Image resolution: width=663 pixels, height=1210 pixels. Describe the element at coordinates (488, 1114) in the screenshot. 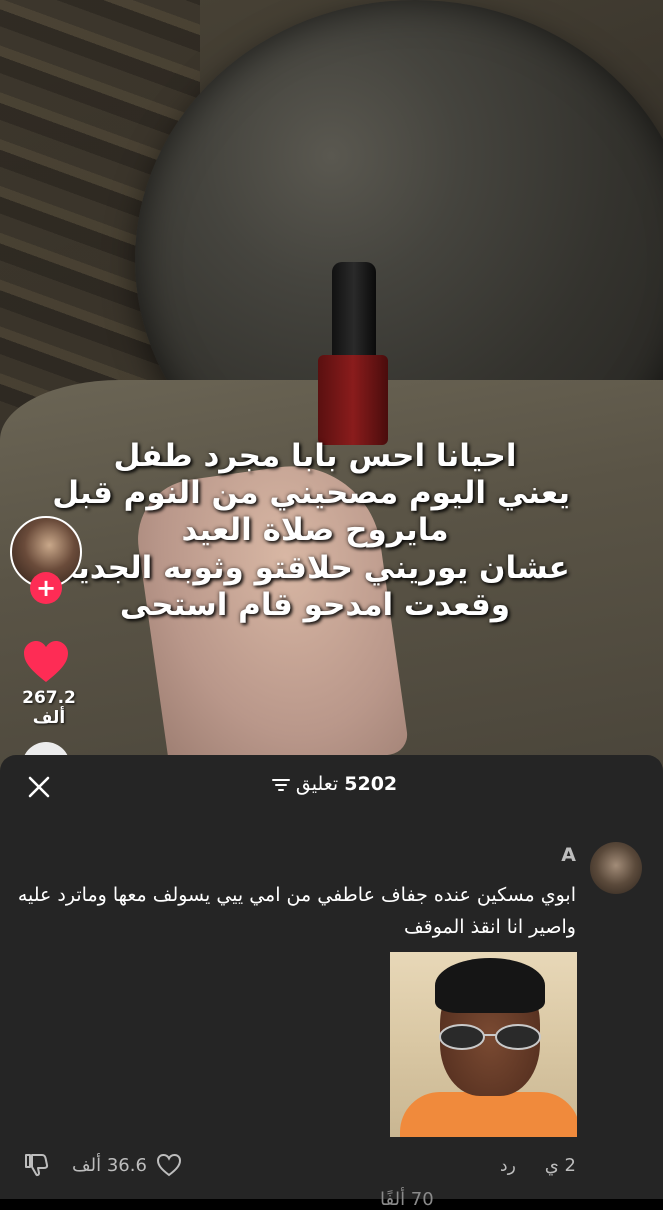

I see `image-person-shirt` at that location.